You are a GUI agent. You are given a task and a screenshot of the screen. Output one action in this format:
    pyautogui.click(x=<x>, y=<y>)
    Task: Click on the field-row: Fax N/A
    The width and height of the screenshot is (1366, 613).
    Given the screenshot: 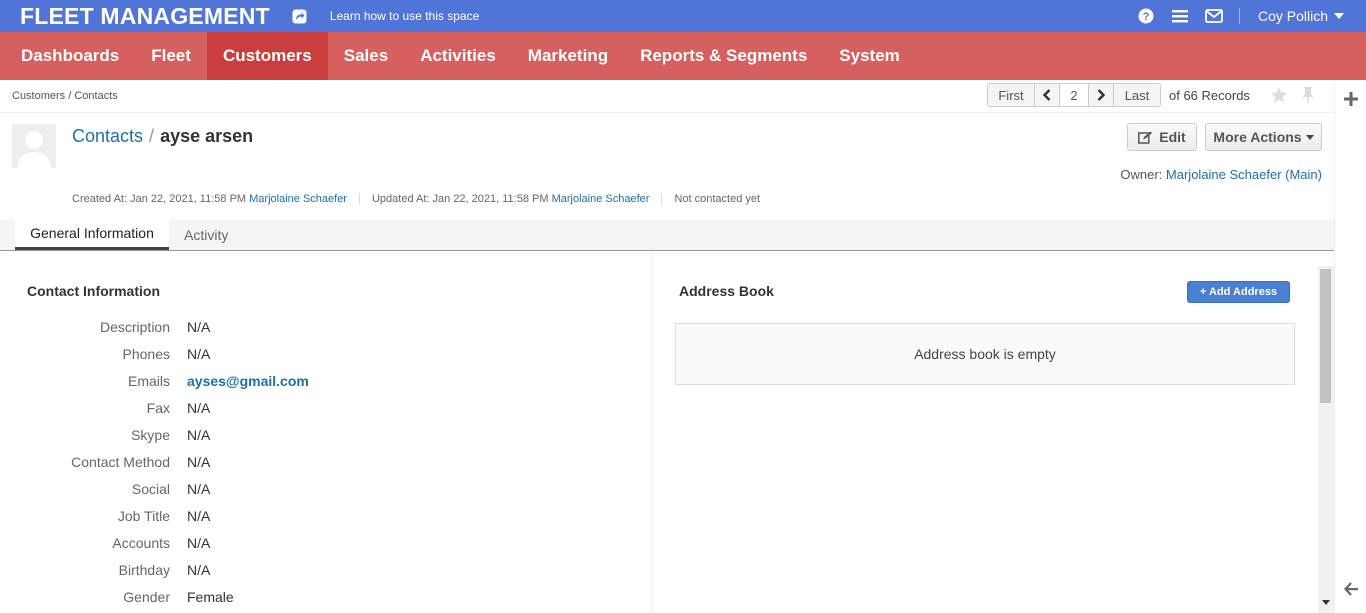 What is the action you would take?
    pyautogui.click(x=325, y=410)
    